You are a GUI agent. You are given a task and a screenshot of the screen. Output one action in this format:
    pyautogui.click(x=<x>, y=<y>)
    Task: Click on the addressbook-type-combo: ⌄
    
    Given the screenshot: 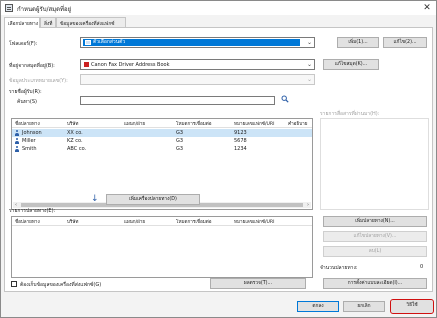 What is the action you would take?
    pyautogui.click(x=197, y=79)
    